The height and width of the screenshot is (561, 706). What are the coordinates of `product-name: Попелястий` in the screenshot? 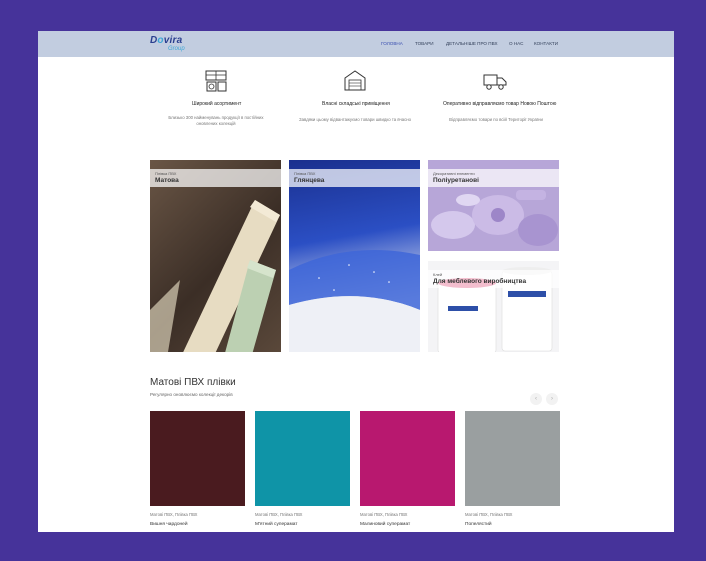 It's located at (478, 524).